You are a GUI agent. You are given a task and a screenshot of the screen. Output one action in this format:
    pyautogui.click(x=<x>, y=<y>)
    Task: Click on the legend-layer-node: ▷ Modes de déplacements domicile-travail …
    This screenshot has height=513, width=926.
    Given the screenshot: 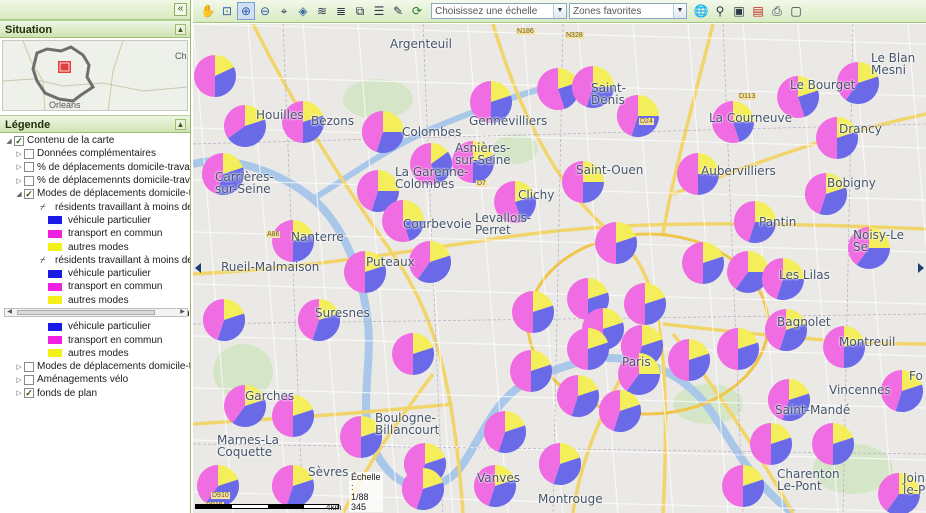 What is the action you would take?
    pyautogui.click(x=95, y=366)
    